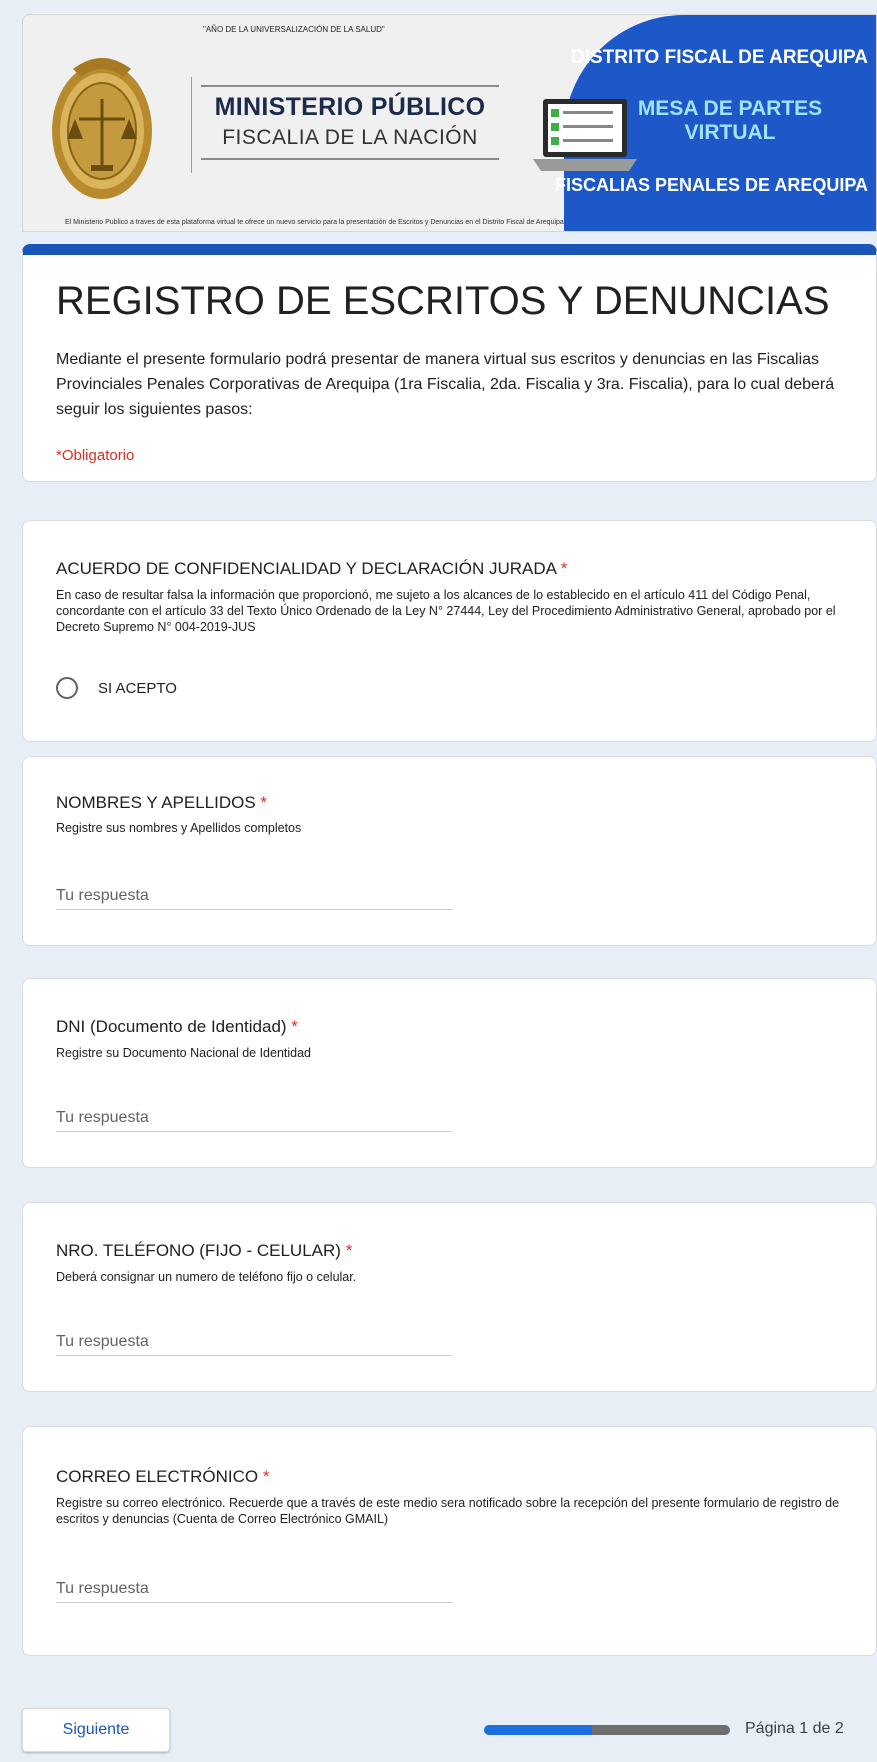 The image size is (877, 1762). Describe the element at coordinates (95, 455) in the screenshot. I see `required-note: *Obligatorio` at that location.